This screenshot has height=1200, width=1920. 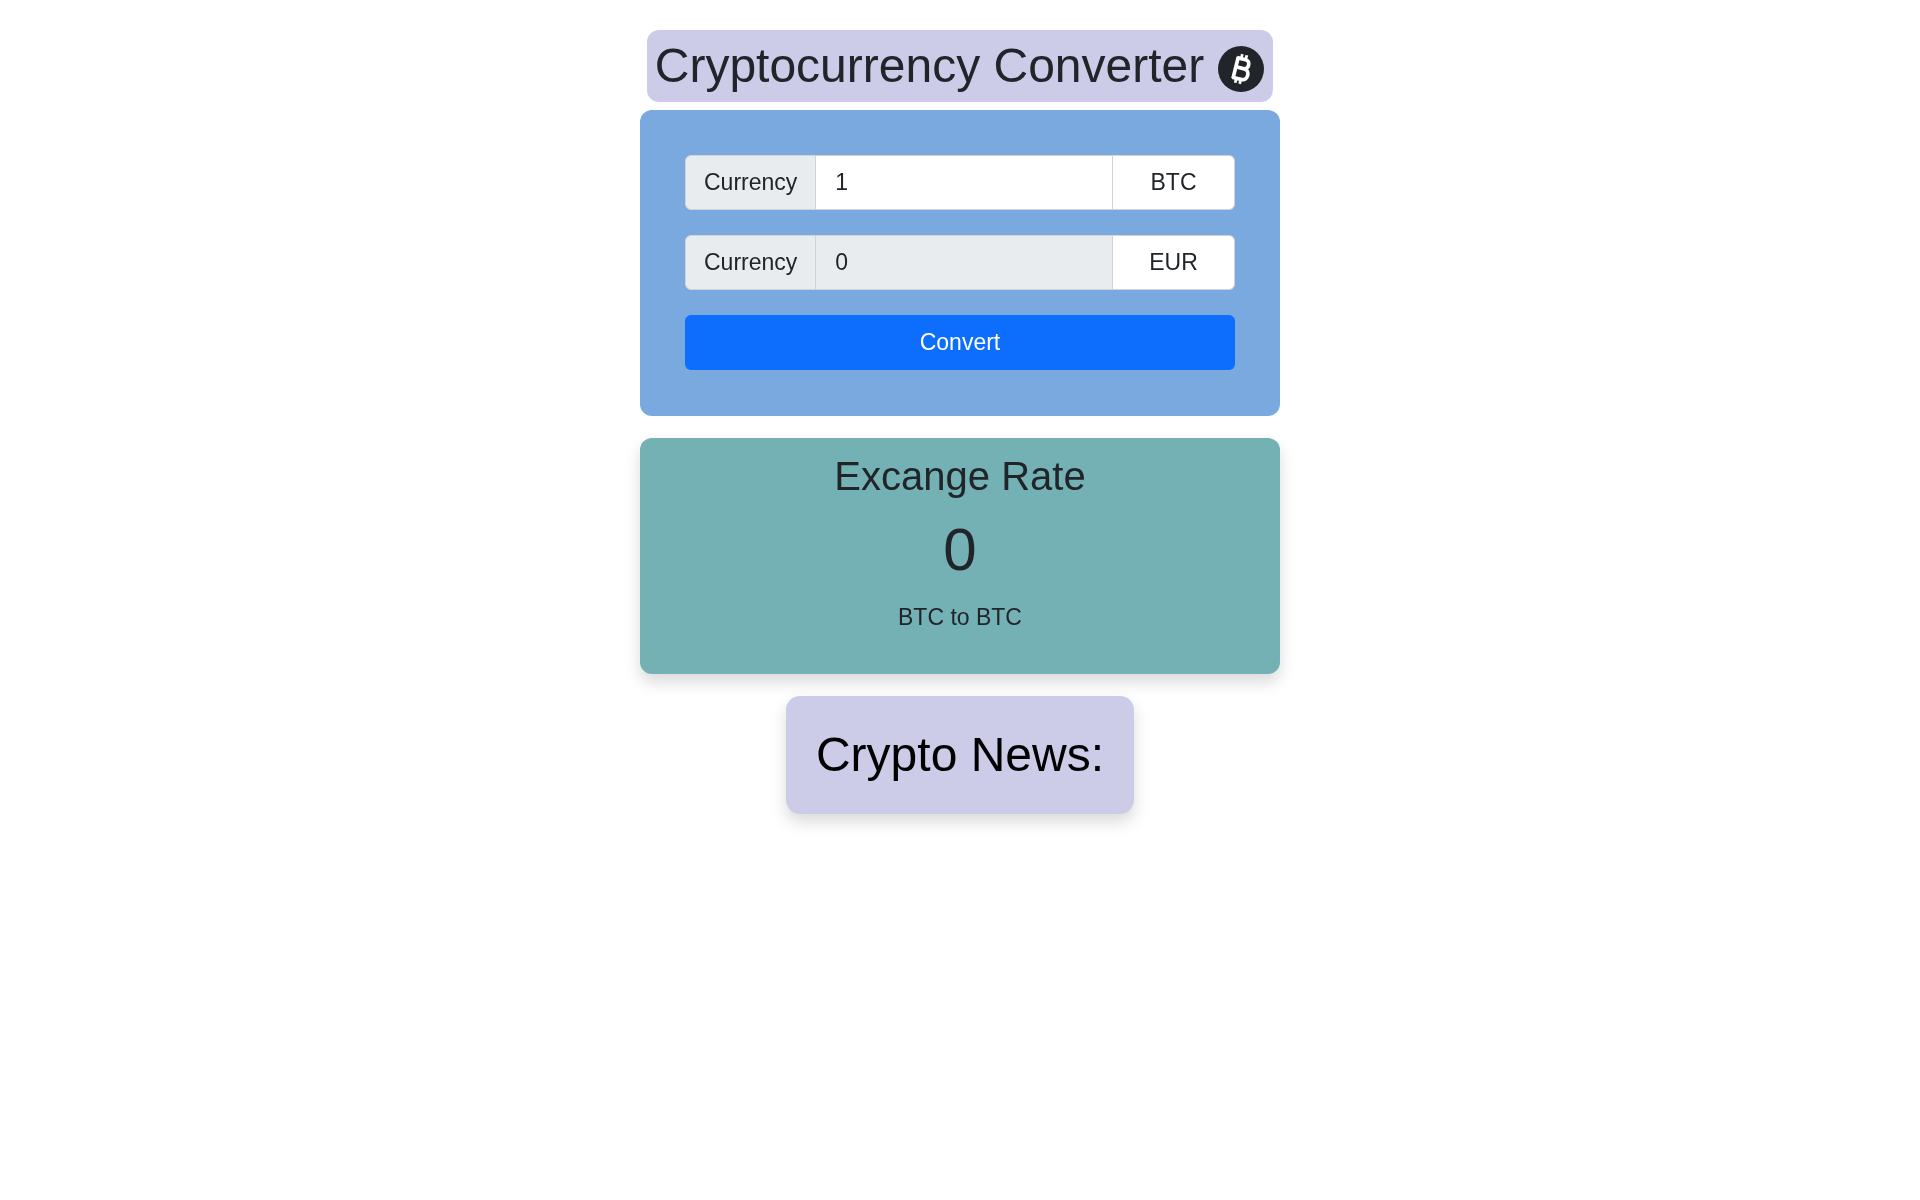 What do you see at coordinates (1174, 182) in the screenshot?
I see `currency-field: BTC` at bounding box center [1174, 182].